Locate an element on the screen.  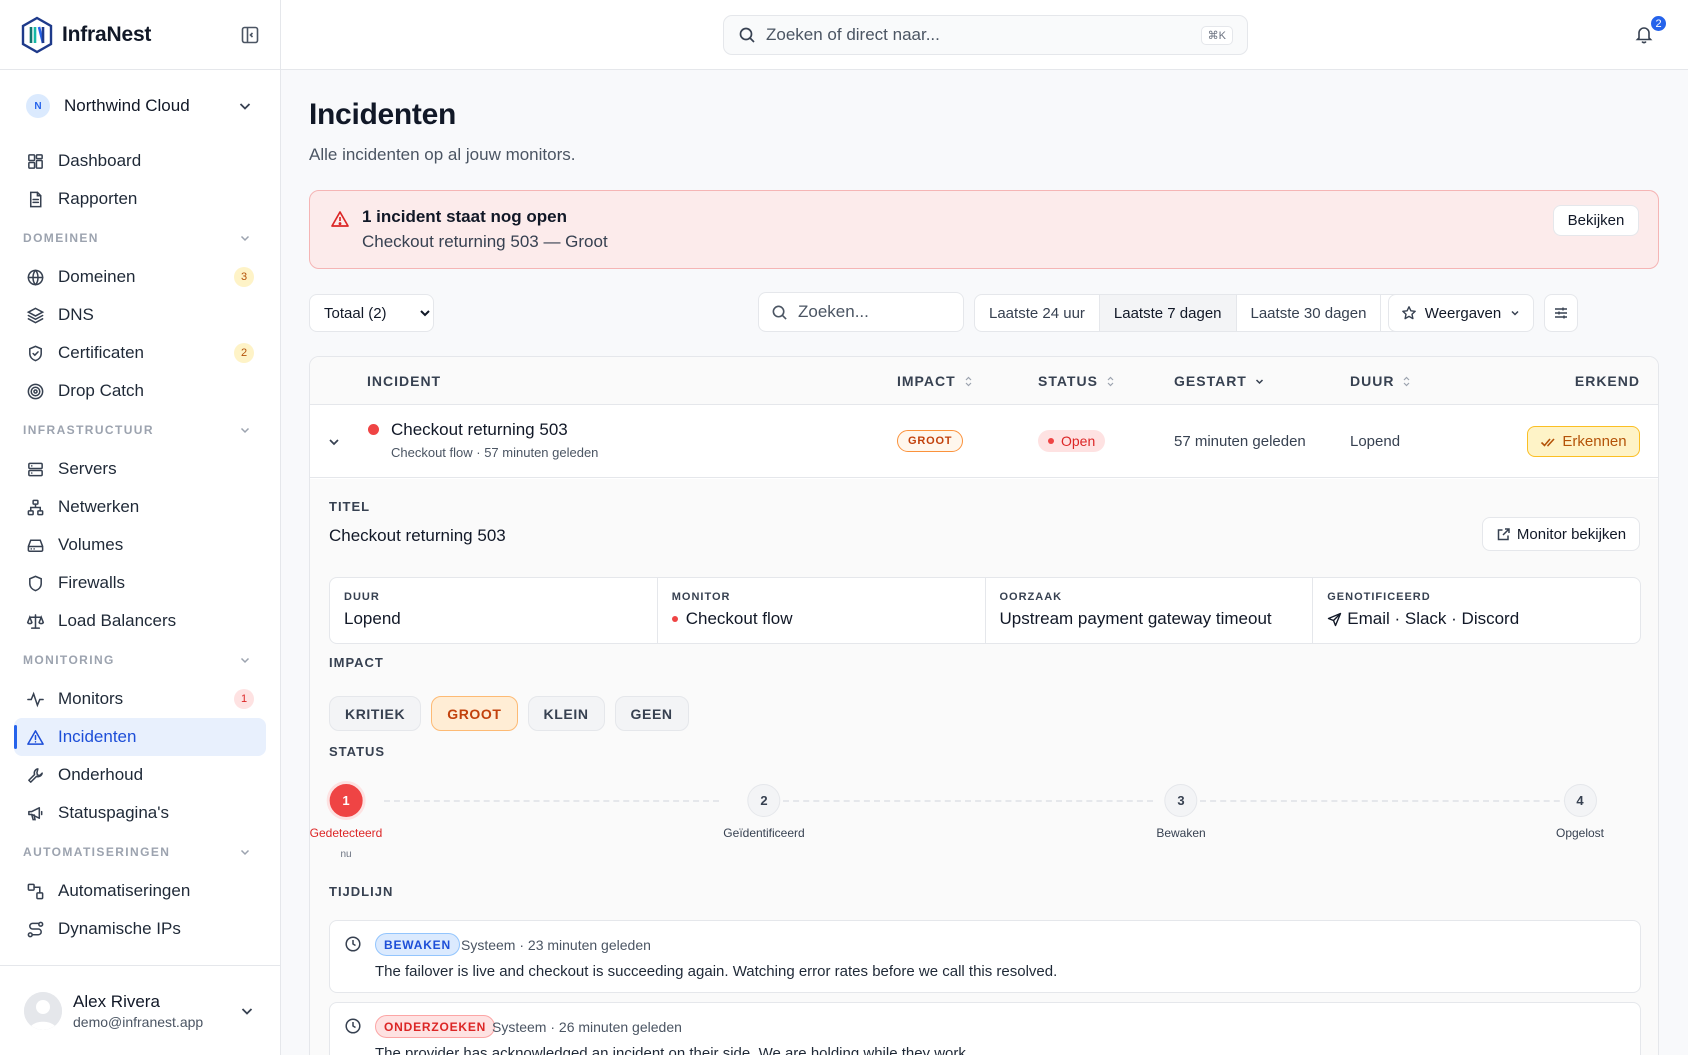
sidebar-item-domeinen: Domeinen 3 is located at coordinates (140, 277).